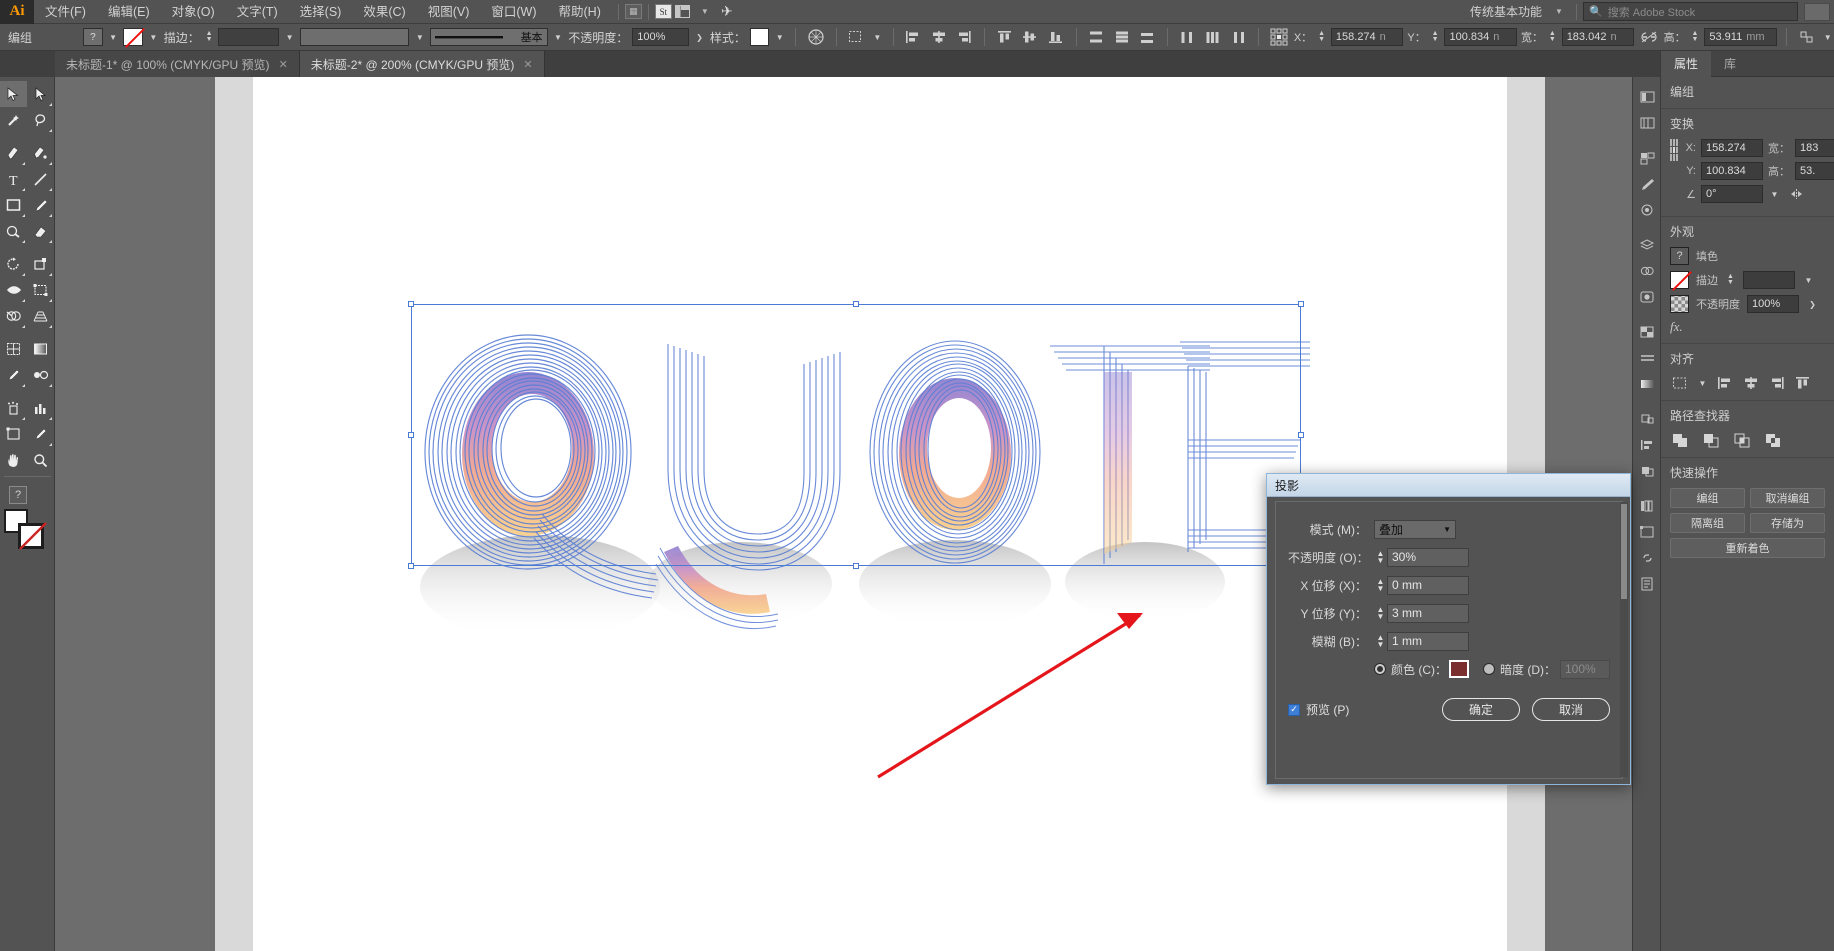 The width and height of the screenshot is (1834, 951). Describe the element at coordinates (1380, 669) in the screenshot. I see `color-radio` at that location.